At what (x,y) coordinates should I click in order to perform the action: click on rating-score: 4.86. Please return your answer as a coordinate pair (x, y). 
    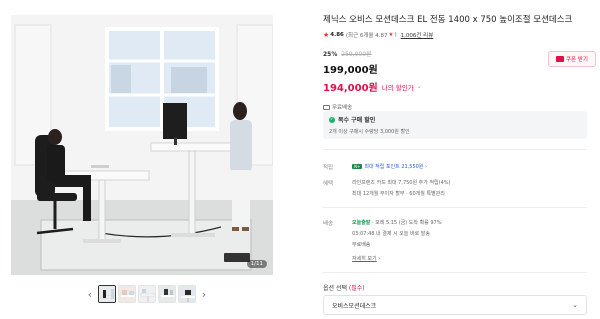
    Looking at the image, I should click on (337, 35).